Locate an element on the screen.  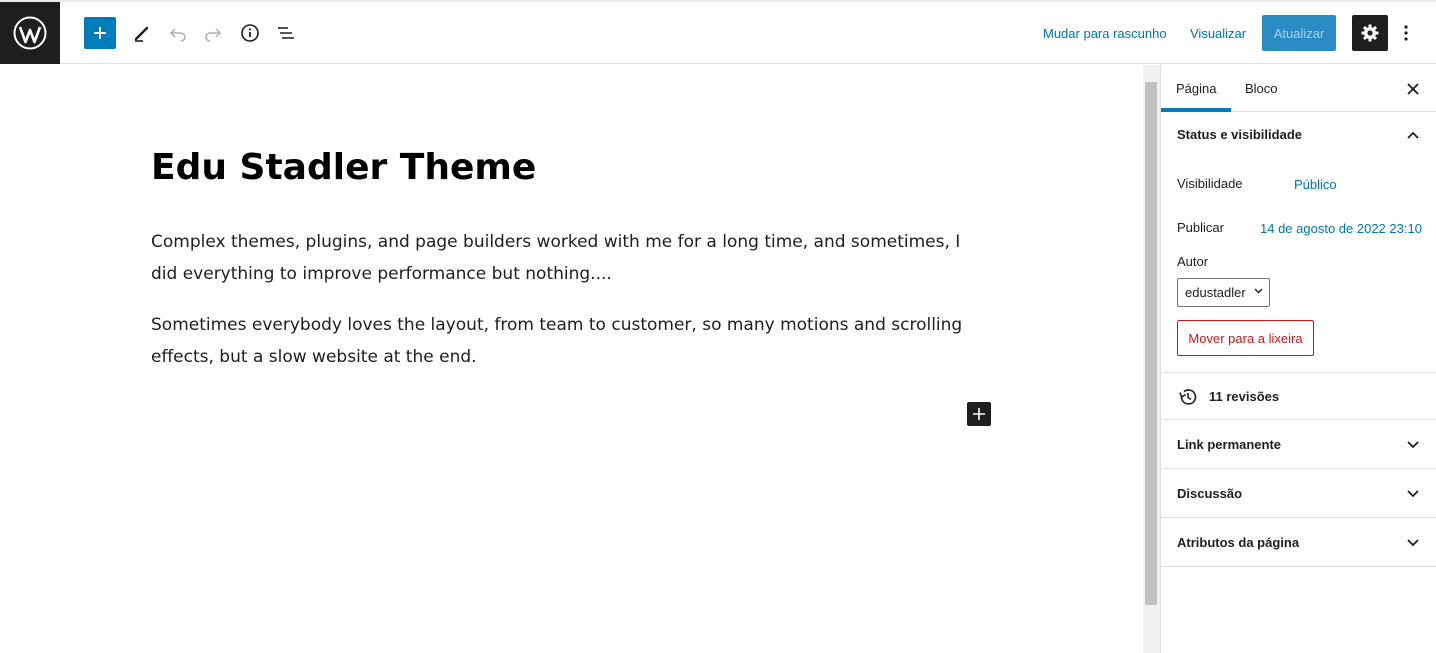
page-attributes-panel: Atributos da página is located at coordinates (1298, 542).